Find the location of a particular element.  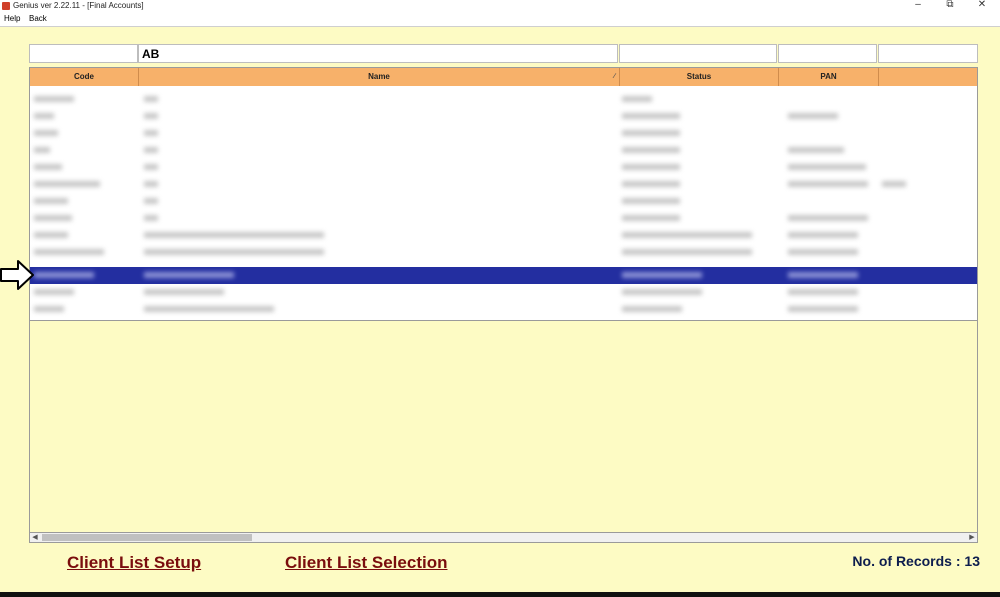

name-filter-input is located at coordinates (378, 53).